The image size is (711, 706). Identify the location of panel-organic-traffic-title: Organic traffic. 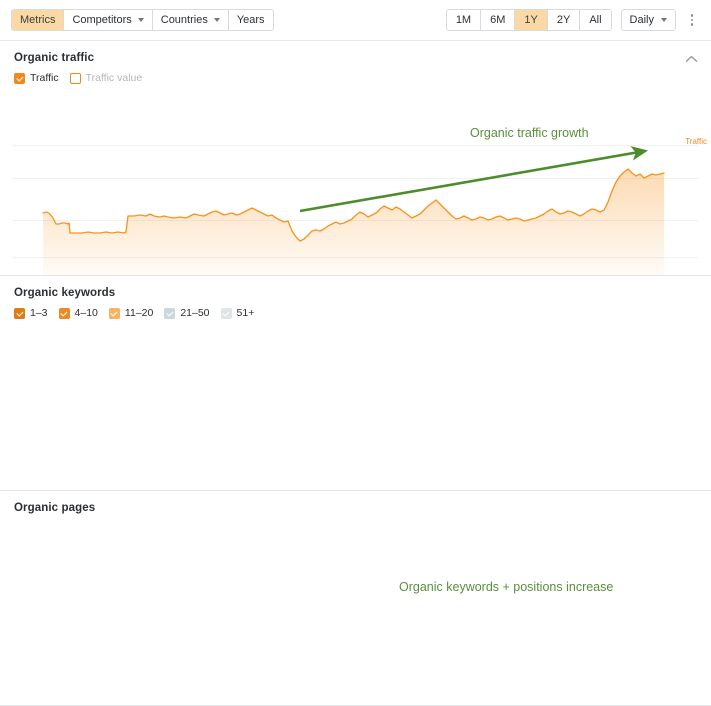
(54, 58).